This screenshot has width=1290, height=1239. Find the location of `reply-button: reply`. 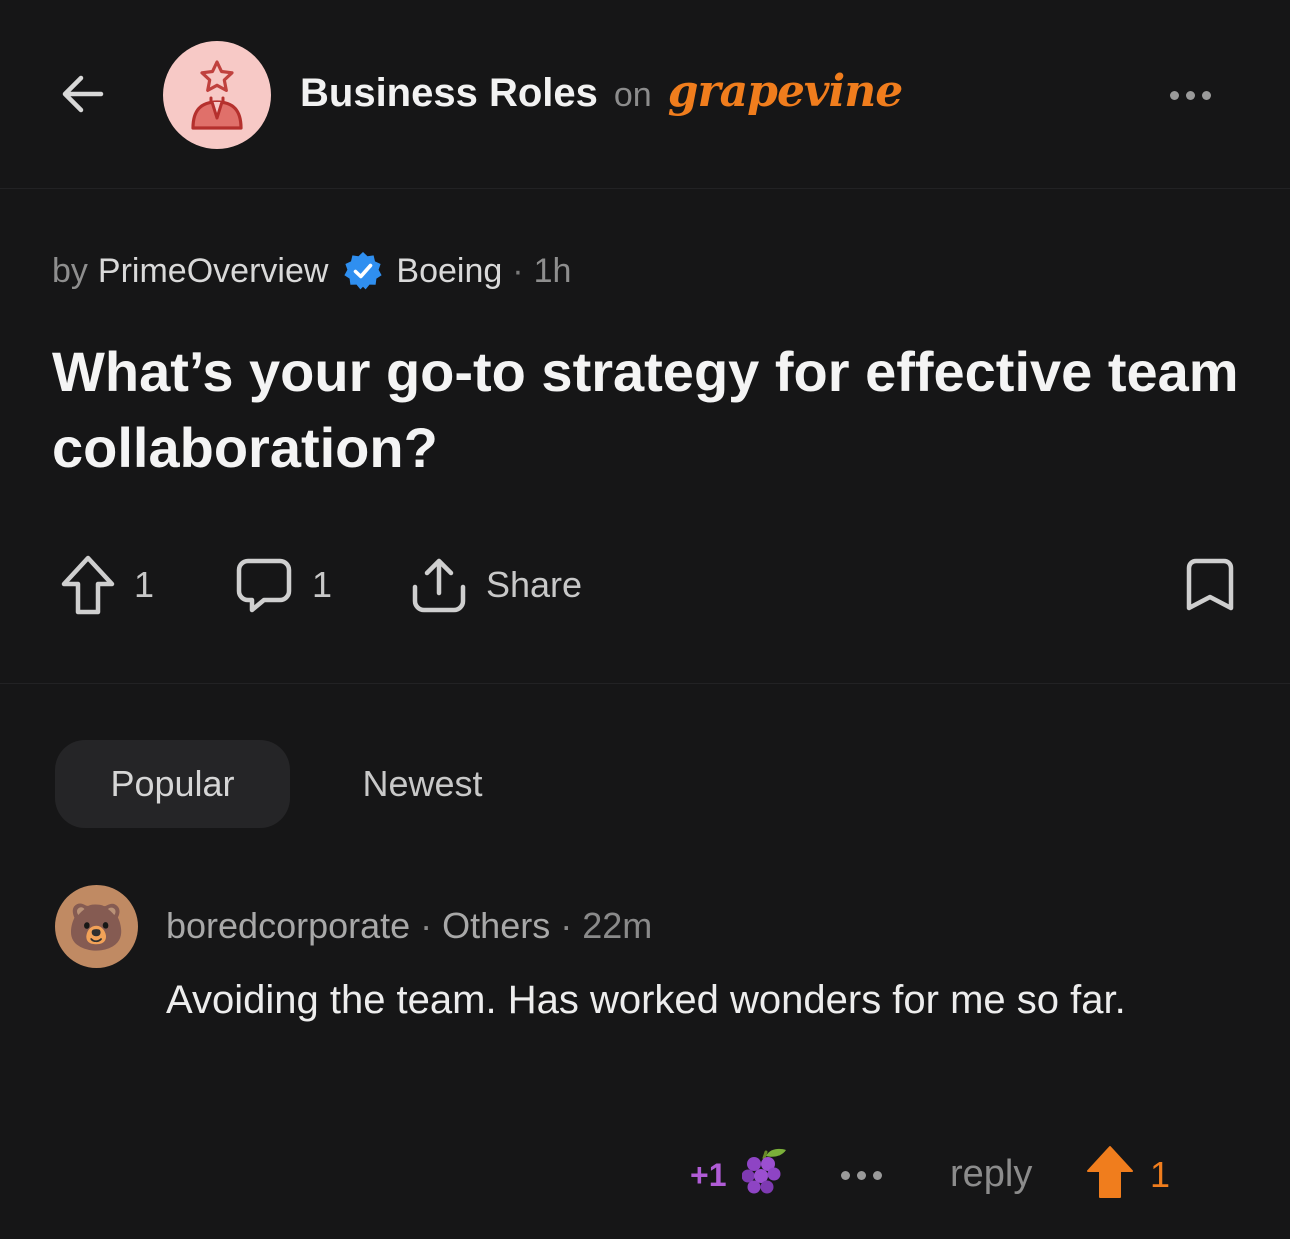

reply-button: reply is located at coordinates (991, 1174).